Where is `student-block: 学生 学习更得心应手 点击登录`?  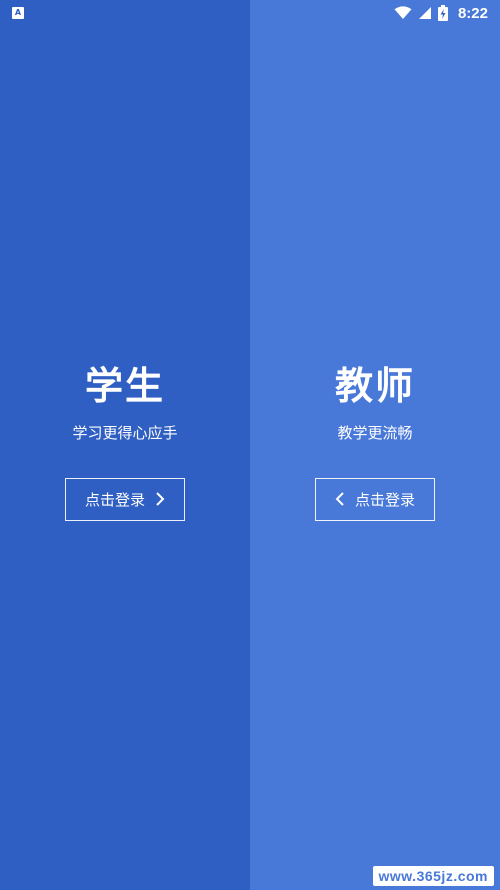 student-block: 学生 学习更得心应手 点击登录 is located at coordinates (125, 442).